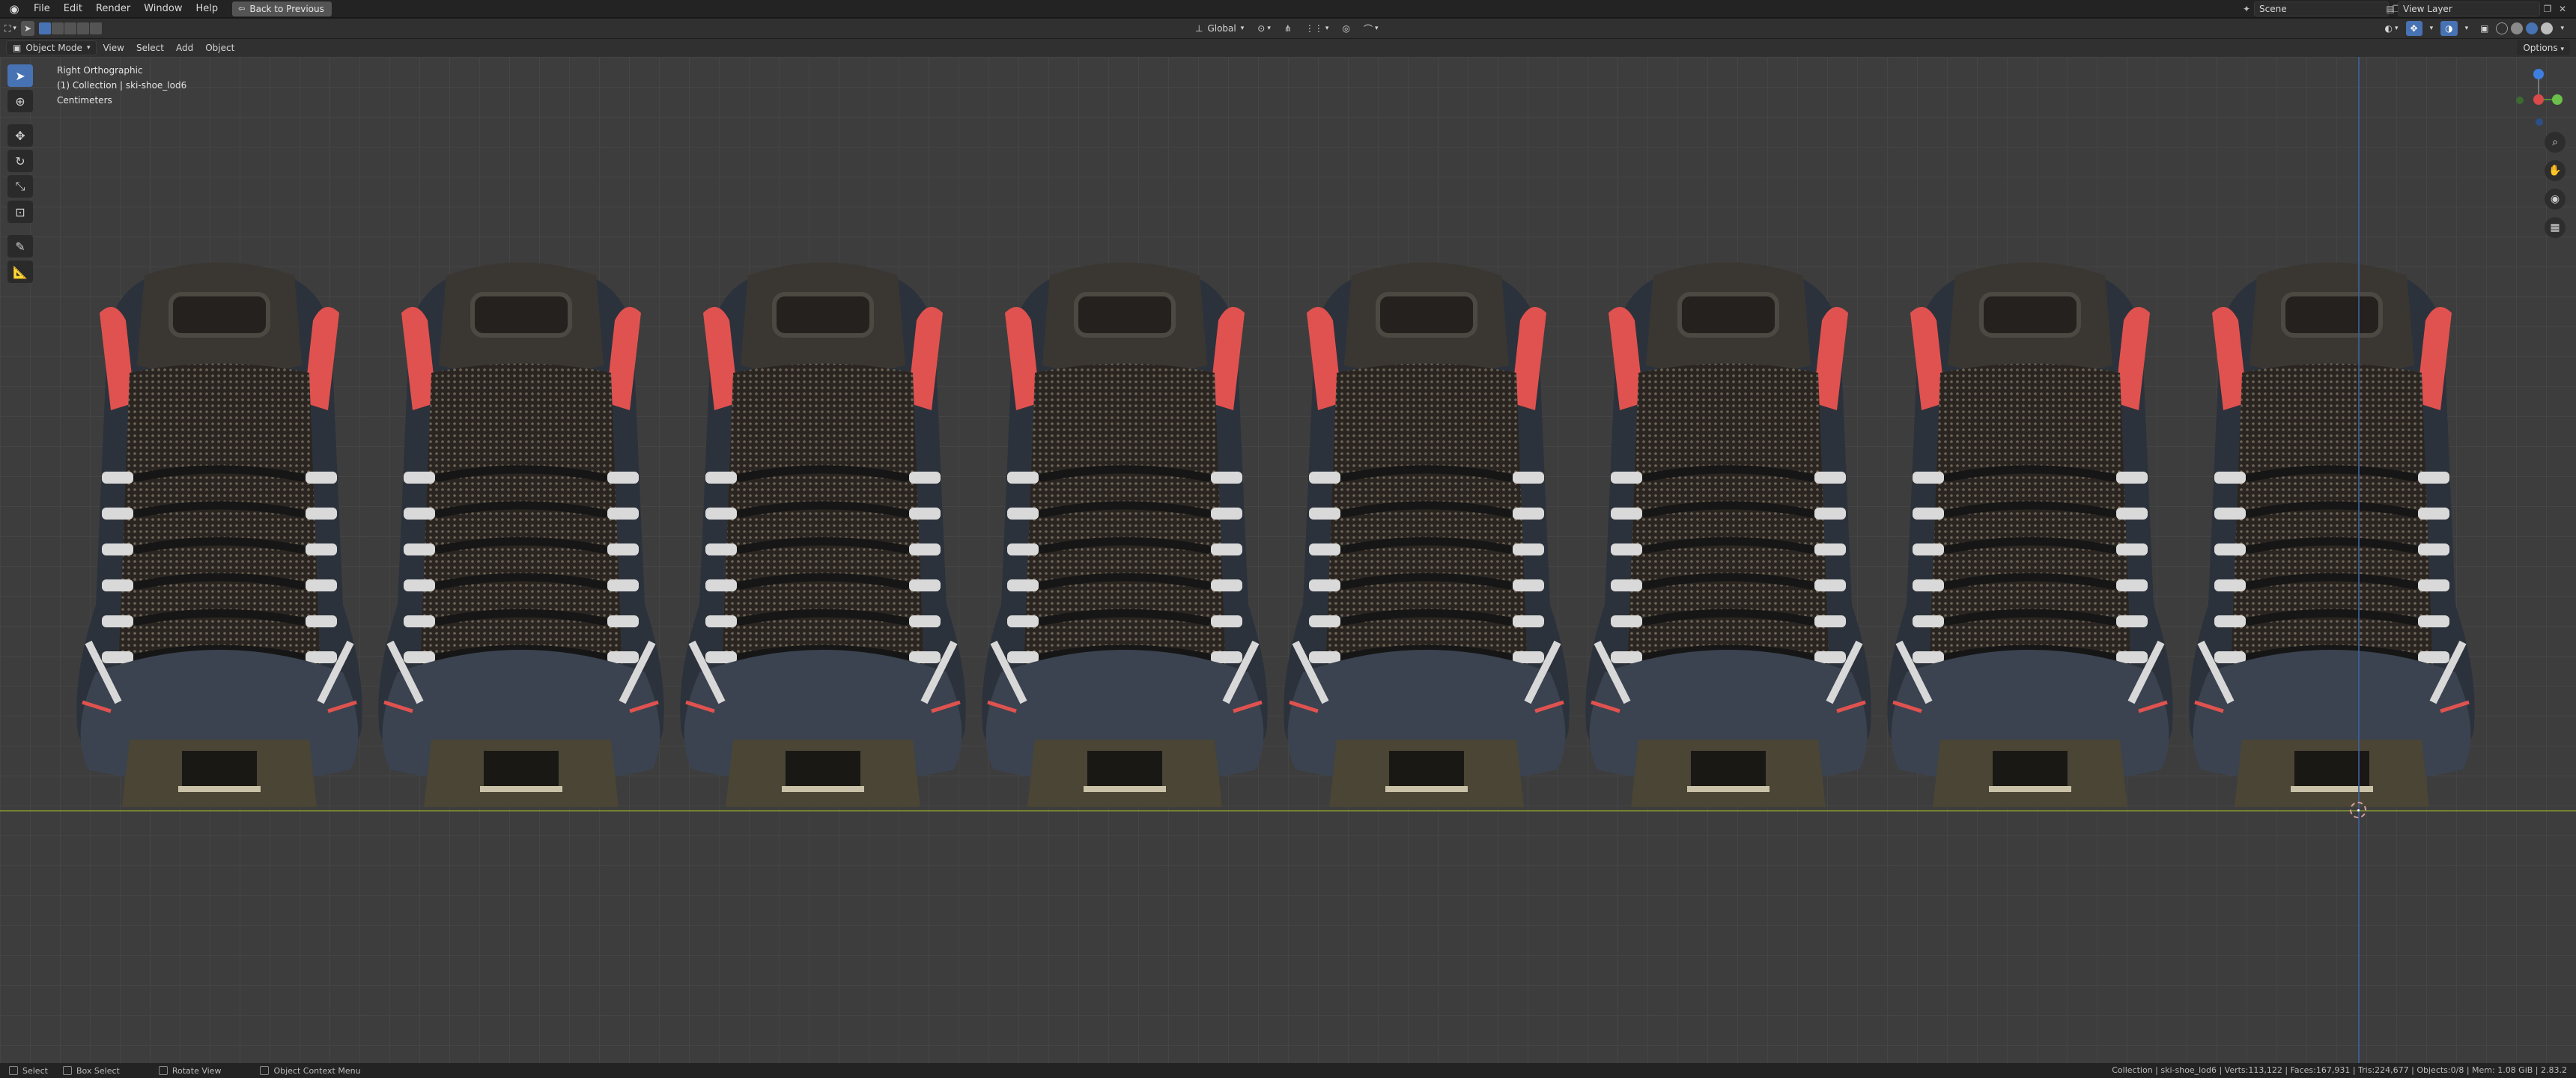 The width and height of the screenshot is (2576, 1078). I want to click on cursor-tool-icon: ⊕, so click(20, 101).